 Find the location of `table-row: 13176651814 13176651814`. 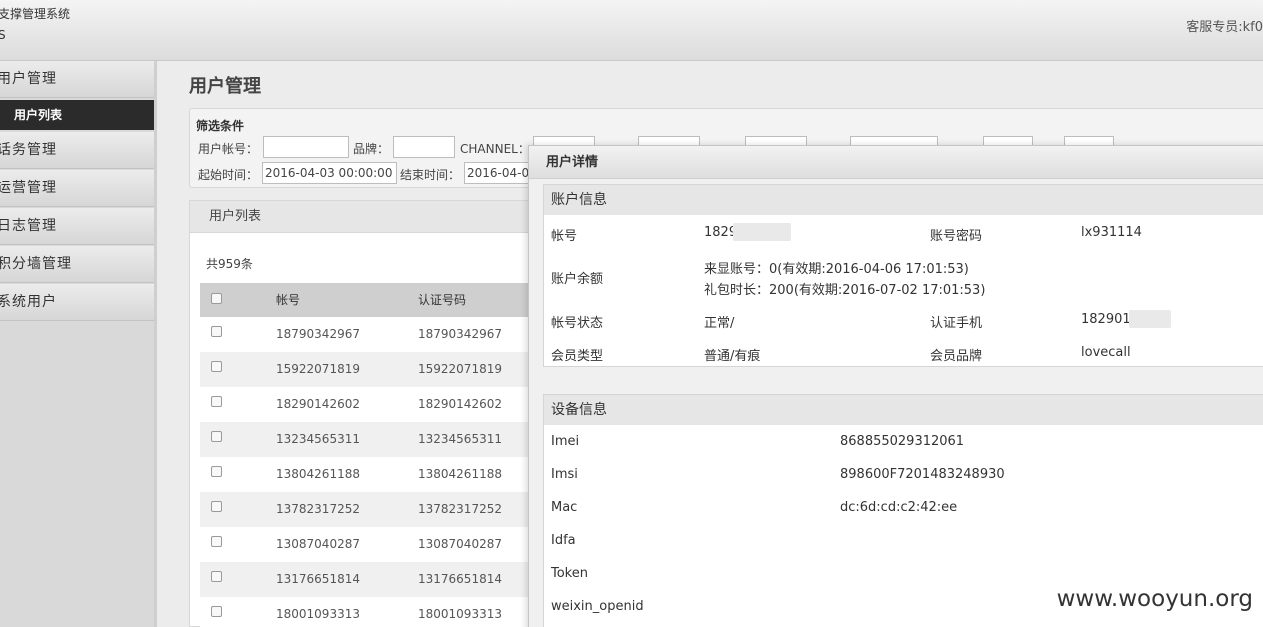

table-row: 13176651814 13176651814 is located at coordinates (370, 579).